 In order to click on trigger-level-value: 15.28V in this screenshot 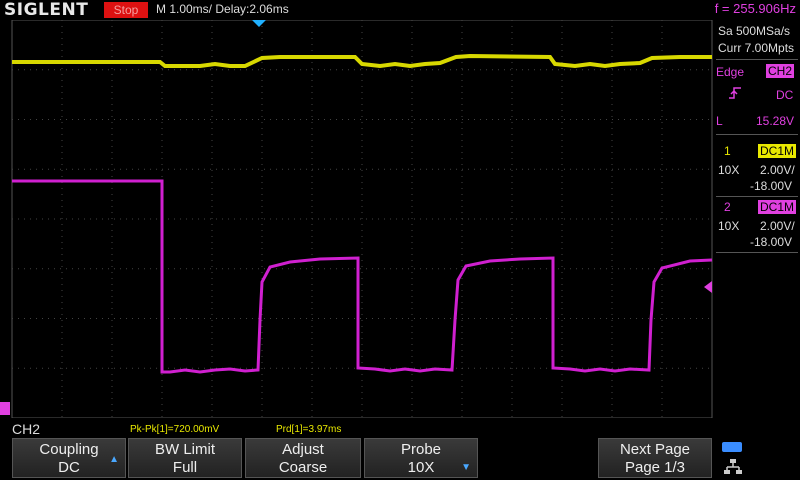, I will do `click(775, 121)`.